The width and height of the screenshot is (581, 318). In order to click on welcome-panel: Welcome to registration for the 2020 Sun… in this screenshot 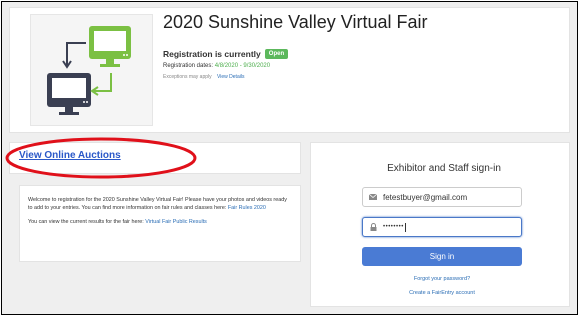, I will do `click(160, 223)`.